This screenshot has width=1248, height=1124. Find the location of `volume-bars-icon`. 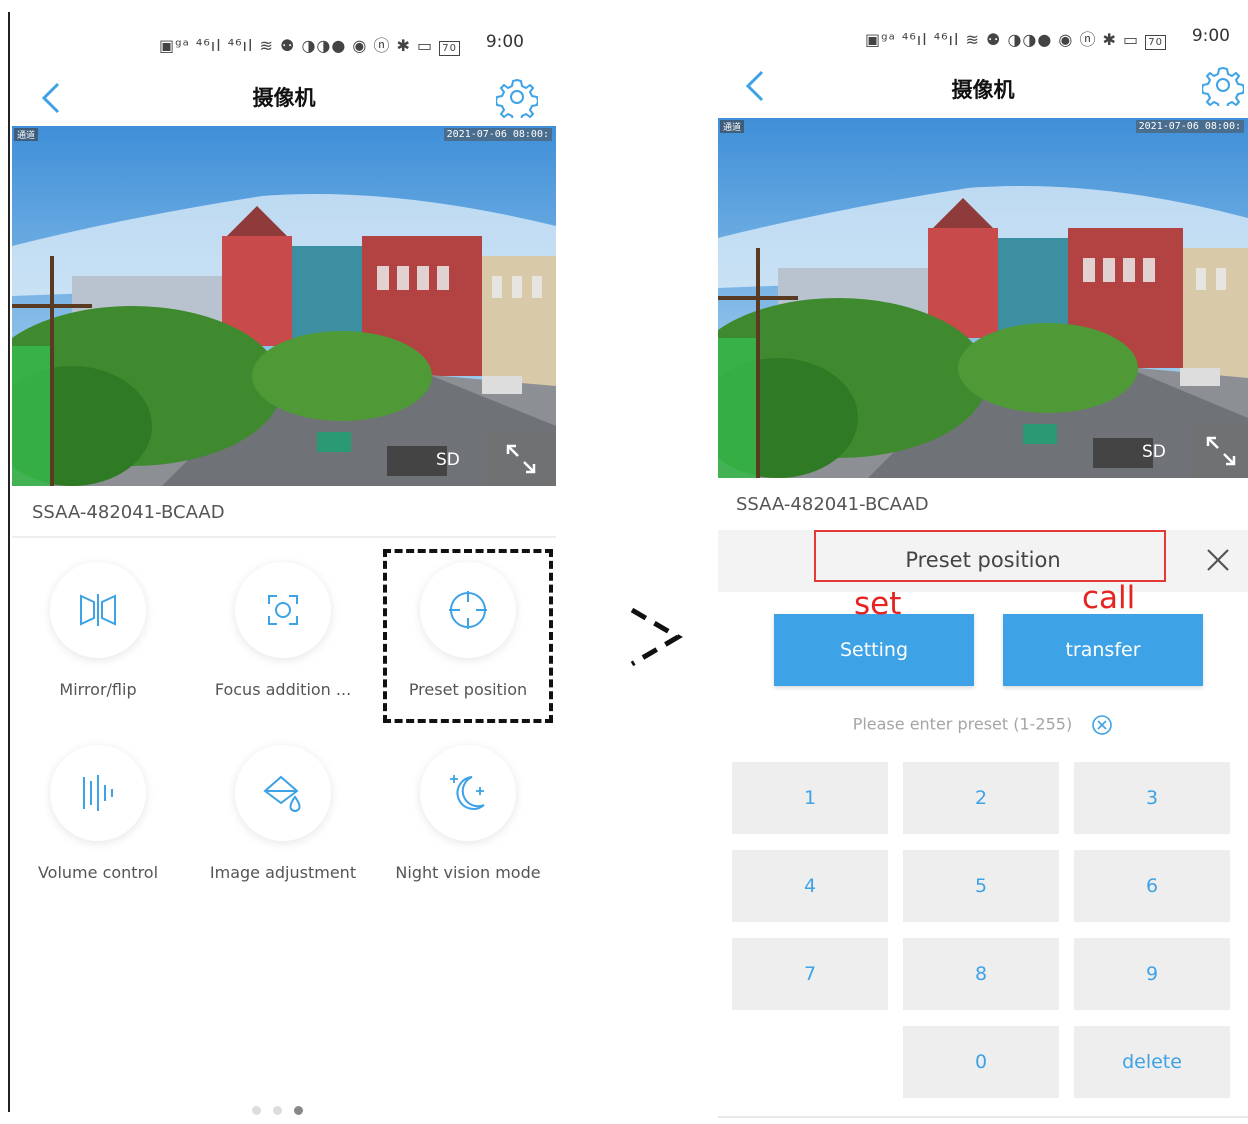

volume-bars-icon is located at coordinates (98, 793).